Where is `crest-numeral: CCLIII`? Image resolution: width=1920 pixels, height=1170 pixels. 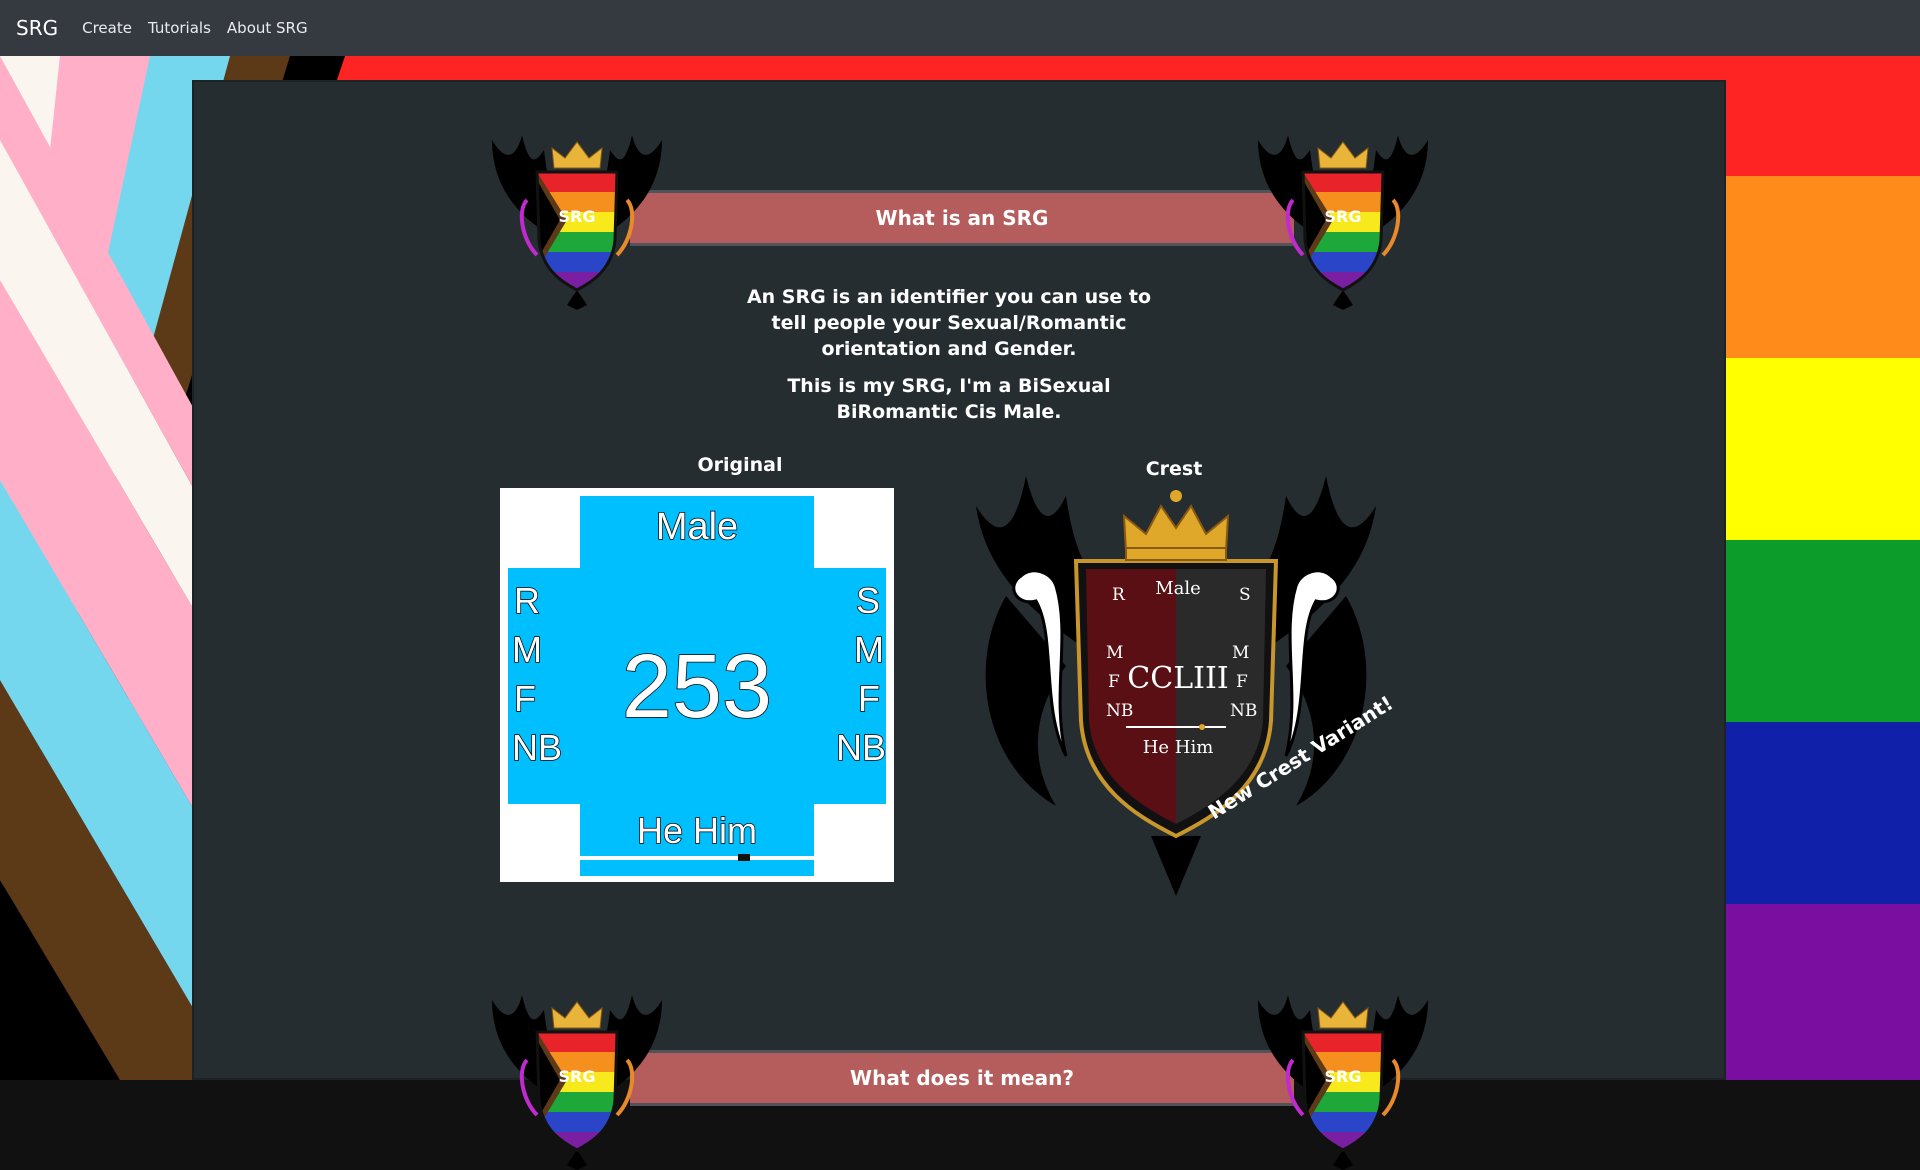 crest-numeral: CCLIII is located at coordinates (1177, 678).